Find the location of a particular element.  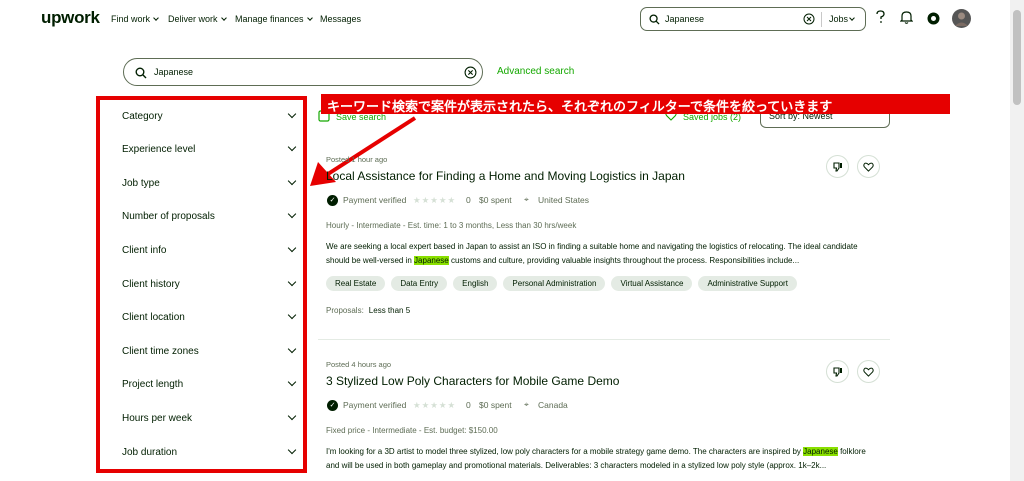

nav-manage-finances: Manage finances is located at coordinates (274, 19).